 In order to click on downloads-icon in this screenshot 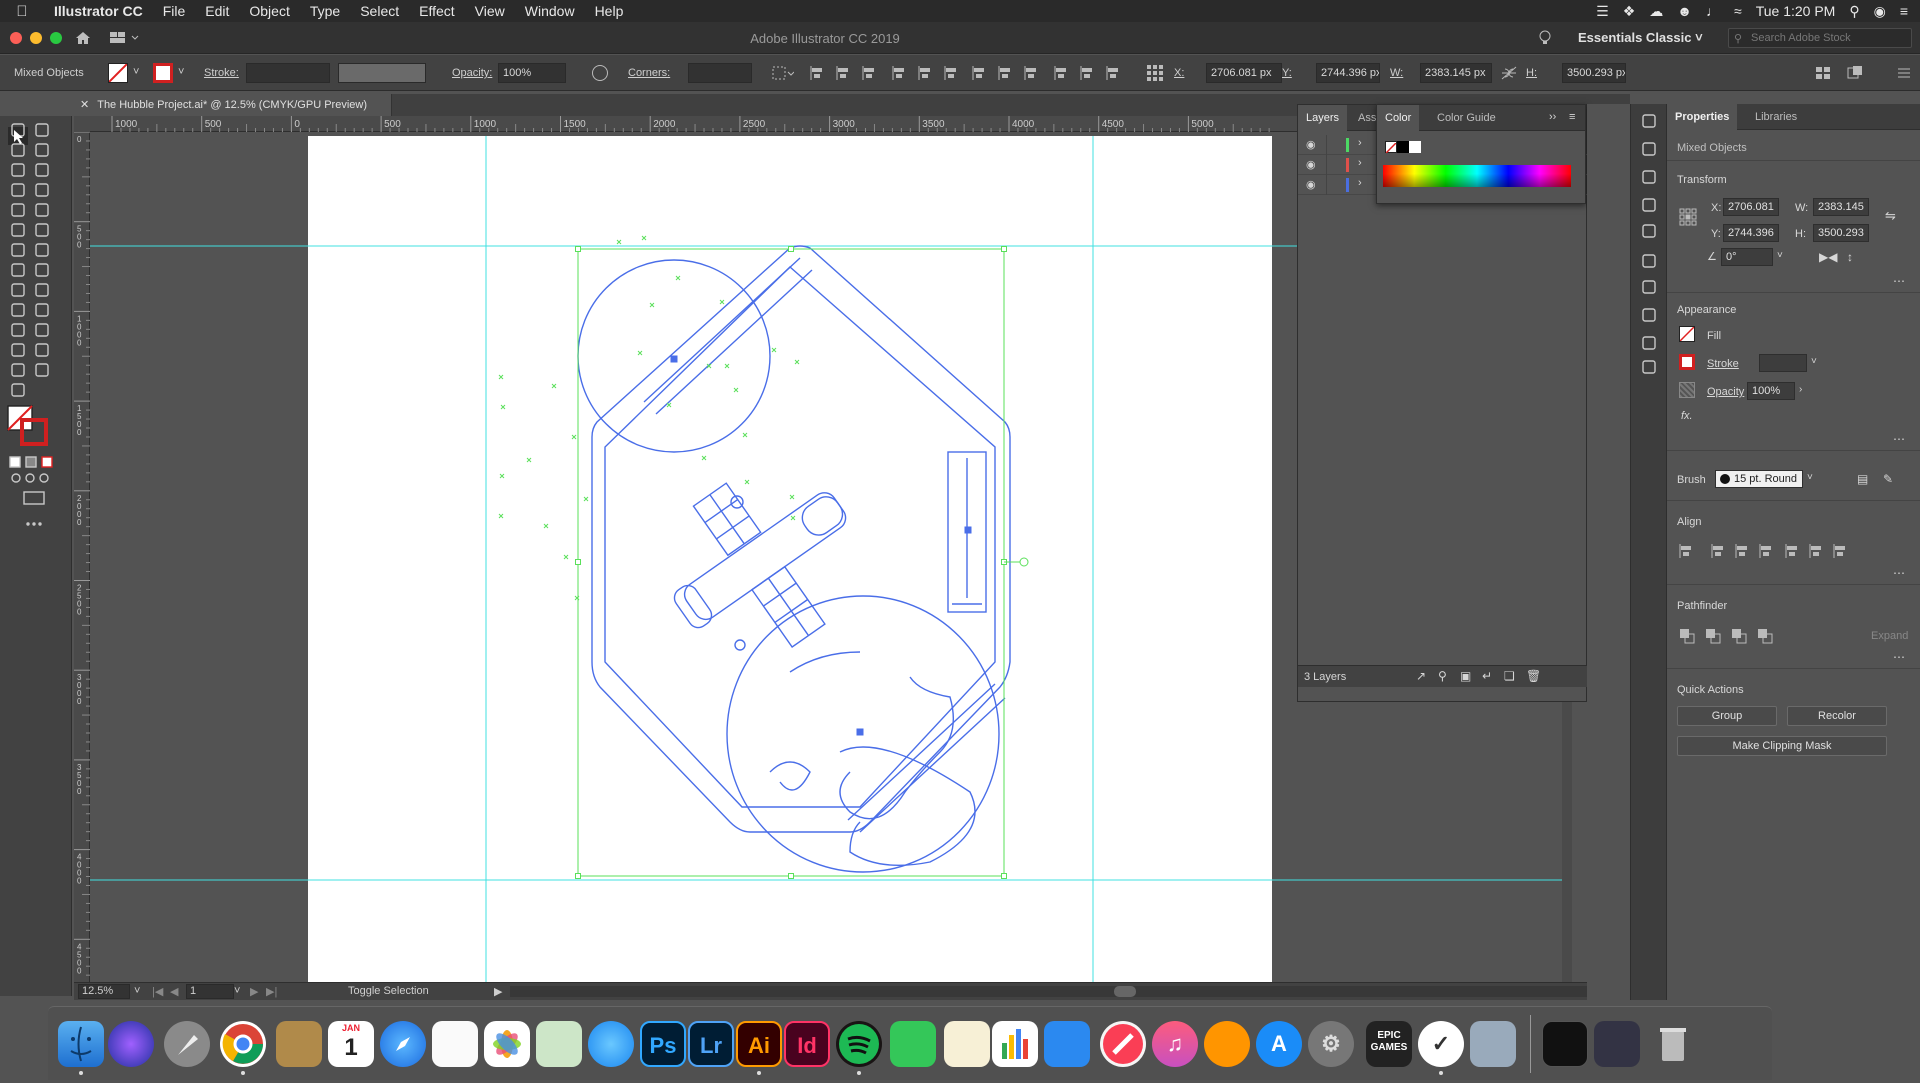, I will do `click(1617, 1044)`.